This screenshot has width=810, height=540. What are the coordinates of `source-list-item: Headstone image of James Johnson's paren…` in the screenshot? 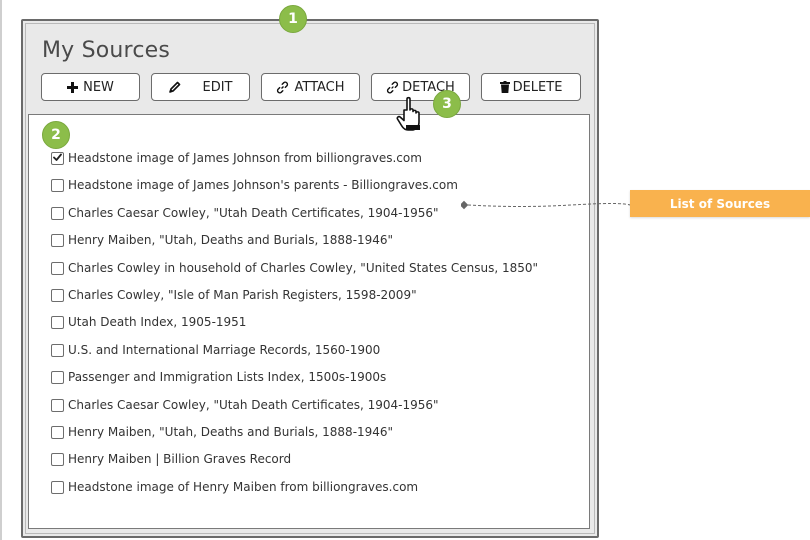 It's located at (254, 185).